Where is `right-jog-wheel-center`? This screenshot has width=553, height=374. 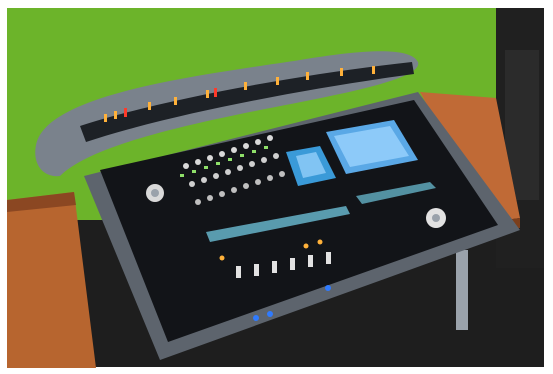 right-jog-wheel-center is located at coordinates (436, 218).